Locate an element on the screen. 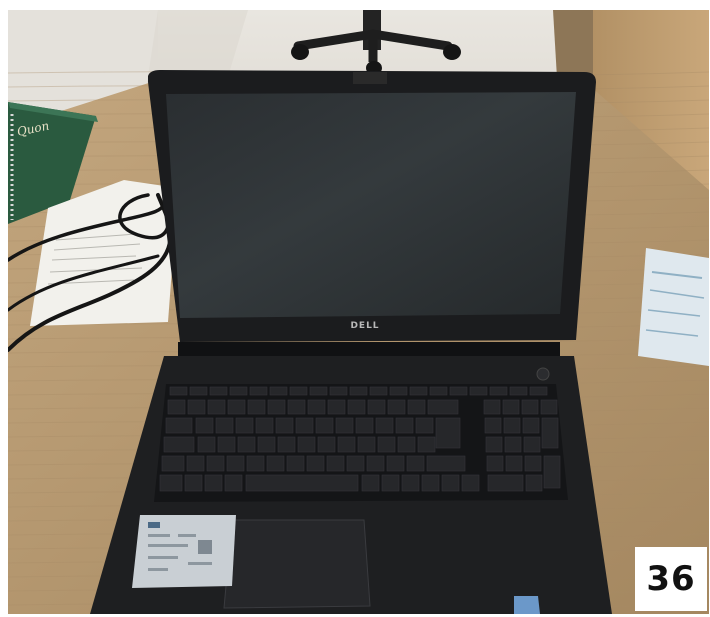 This screenshot has width=710, height=617. touchpad is located at coordinates (297, 564).